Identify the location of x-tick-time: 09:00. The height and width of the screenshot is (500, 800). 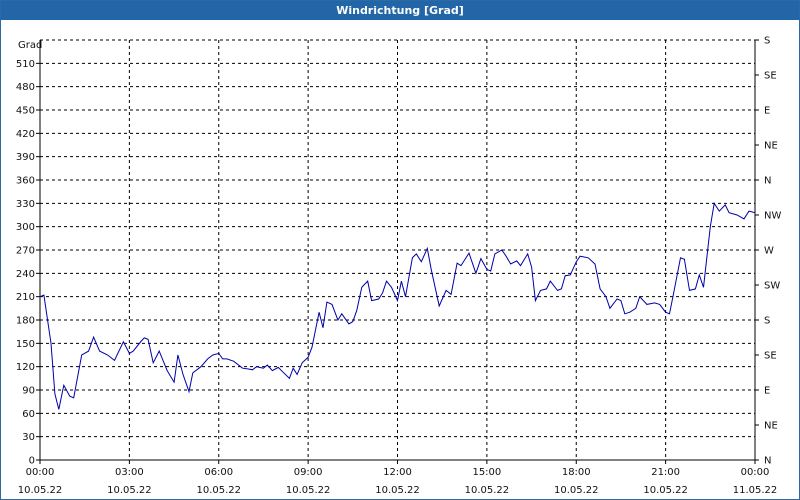
(308, 472).